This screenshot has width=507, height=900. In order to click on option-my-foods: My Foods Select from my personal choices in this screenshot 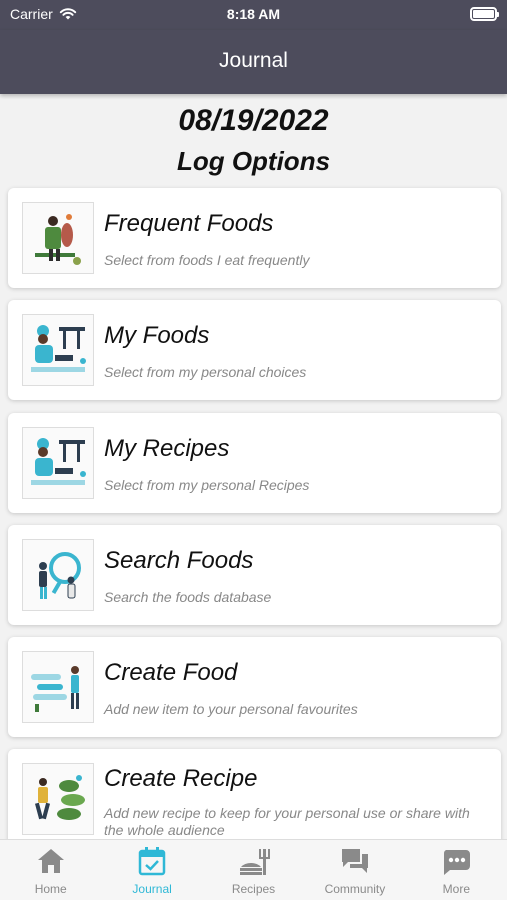, I will do `click(254, 350)`.